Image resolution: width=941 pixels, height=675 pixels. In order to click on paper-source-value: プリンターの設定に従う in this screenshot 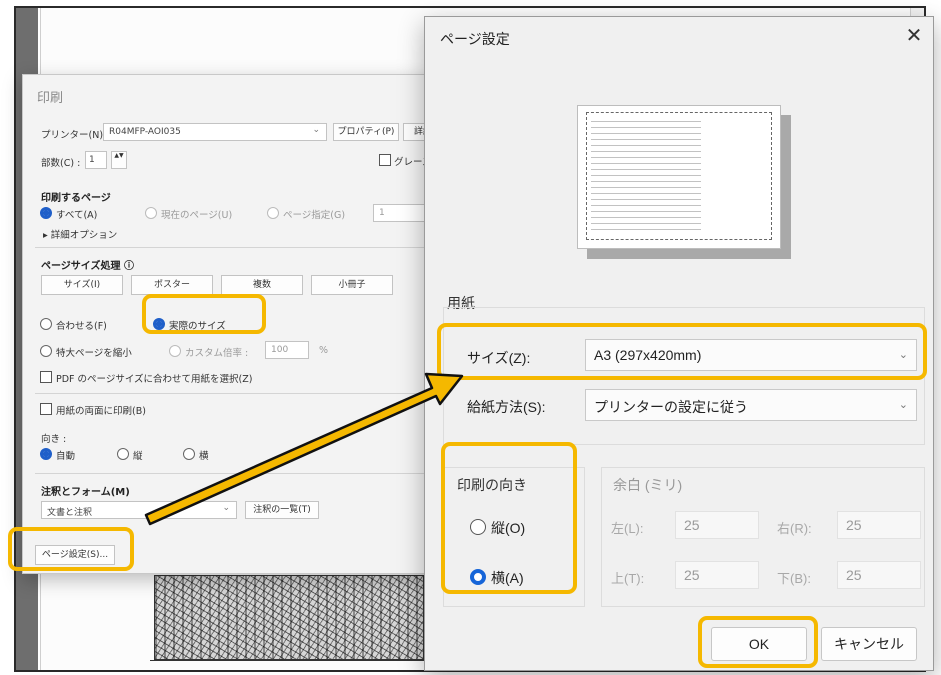, I will do `click(671, 407)`.